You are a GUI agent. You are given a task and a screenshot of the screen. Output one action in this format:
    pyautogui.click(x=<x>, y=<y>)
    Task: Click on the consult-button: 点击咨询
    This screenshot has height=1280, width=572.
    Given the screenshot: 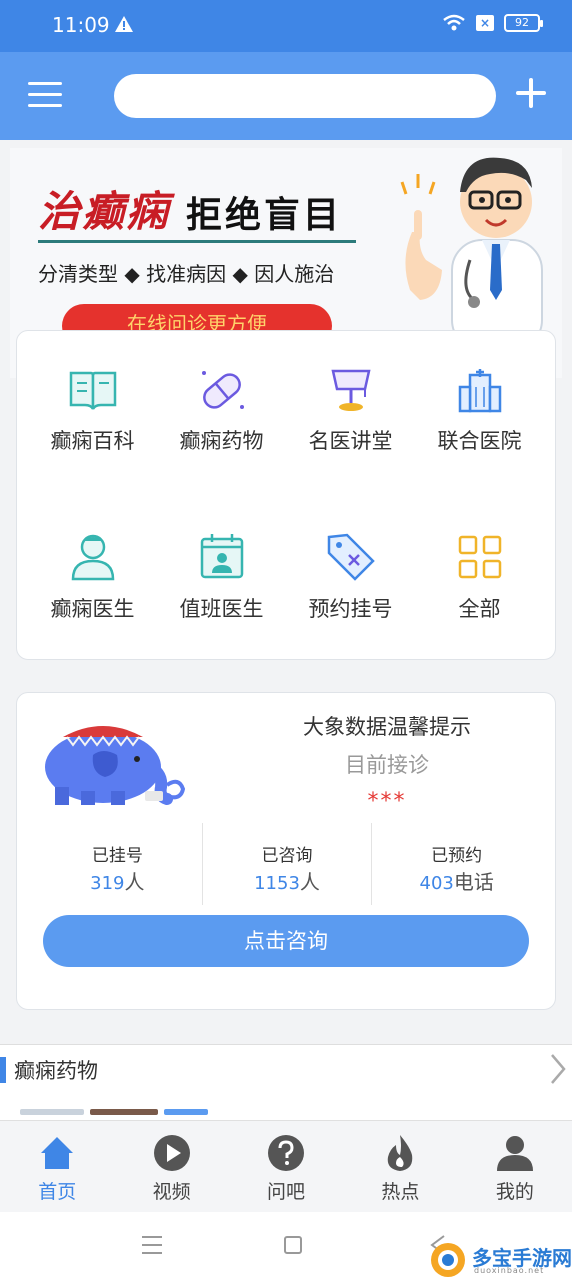 What is the action you would take?
    pyautogui.click(x=286, y=941)
    